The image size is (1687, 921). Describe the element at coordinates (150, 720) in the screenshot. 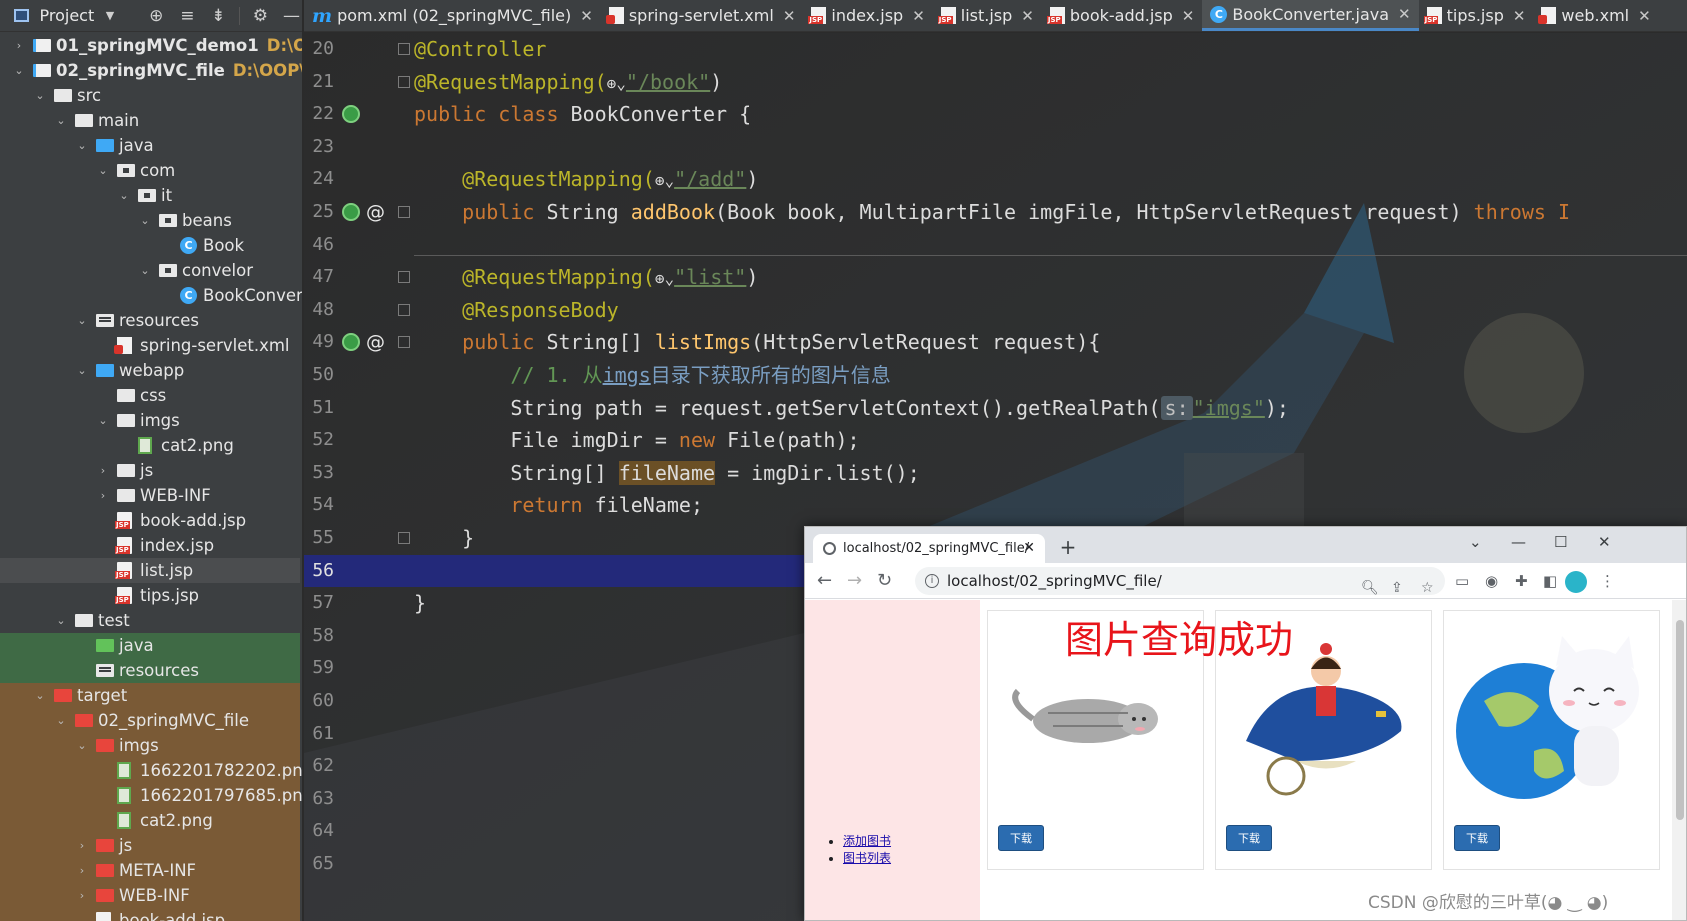

I see `tree-item: ⌄ 02_springMVC_file` at that location.